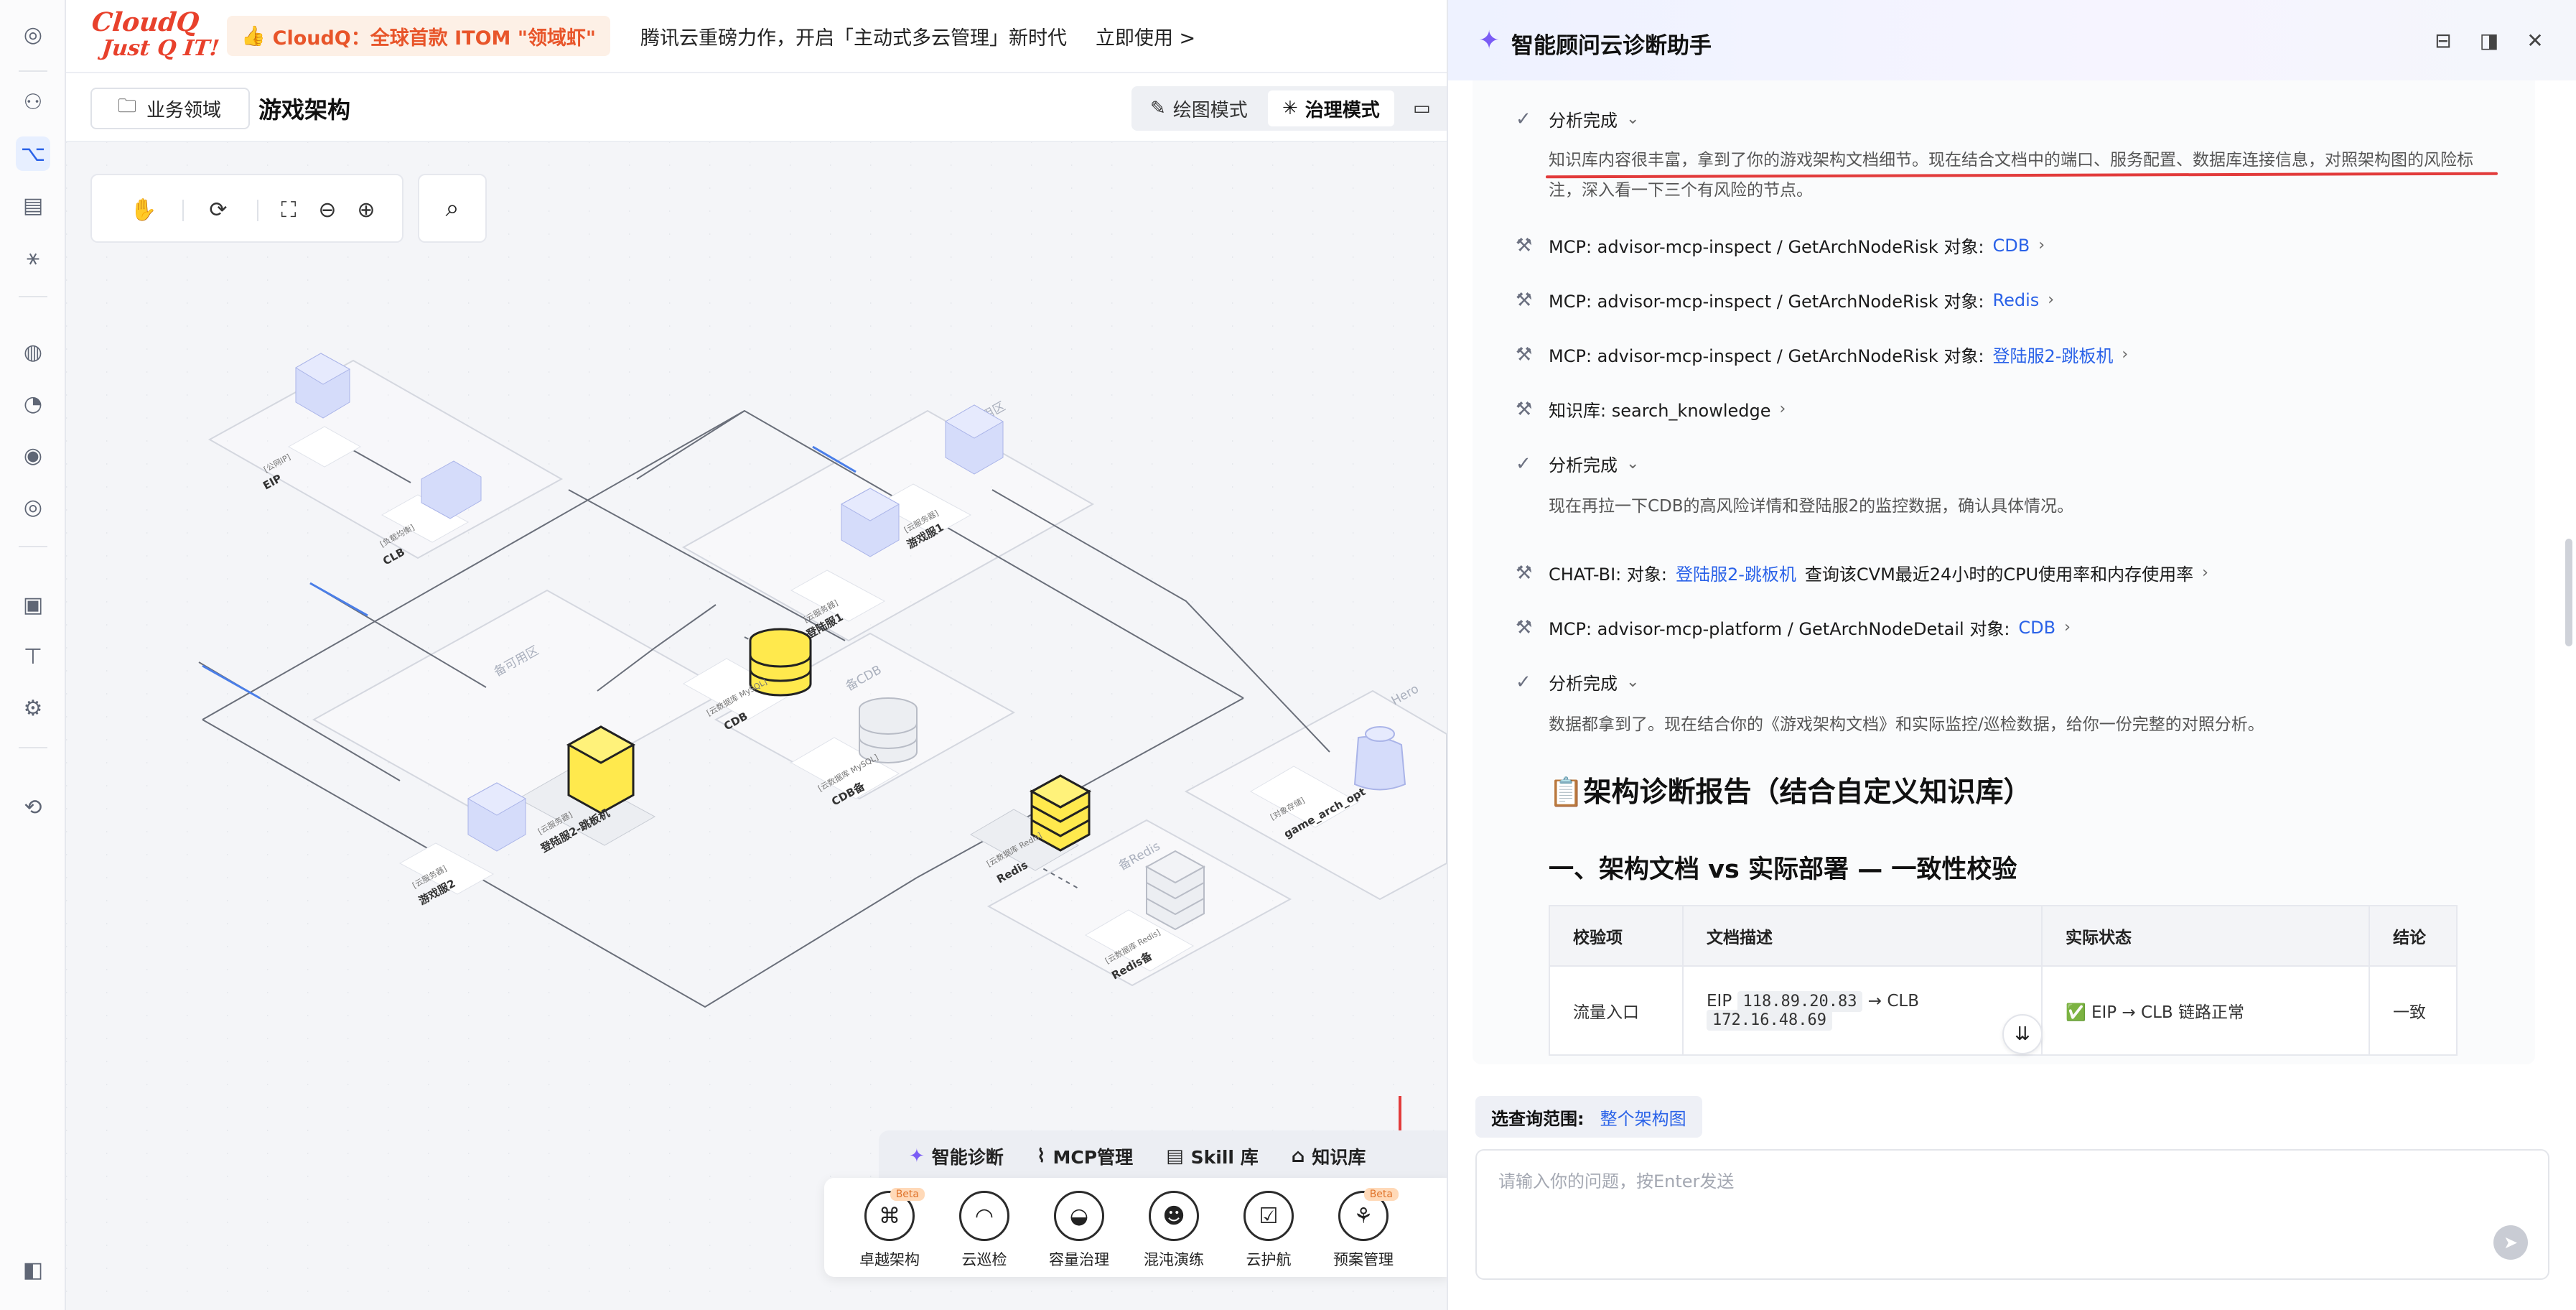 Image resolution: width=2576 pixels, height=1310 pixels. I want to click on draw-mode-button: ✎ 绘图模式, so click(1199, 108).